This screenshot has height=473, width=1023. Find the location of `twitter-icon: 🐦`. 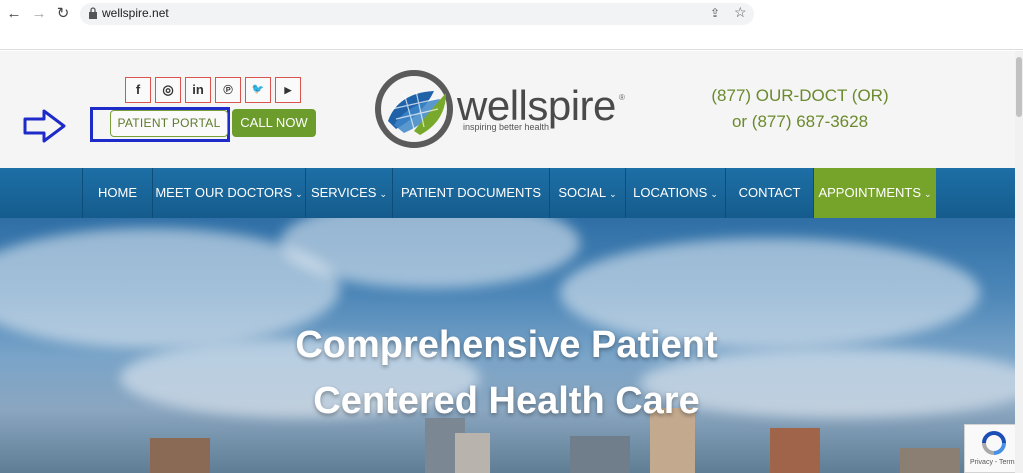

twitter-icon: 🐦 is located at coordinates (258, 90).